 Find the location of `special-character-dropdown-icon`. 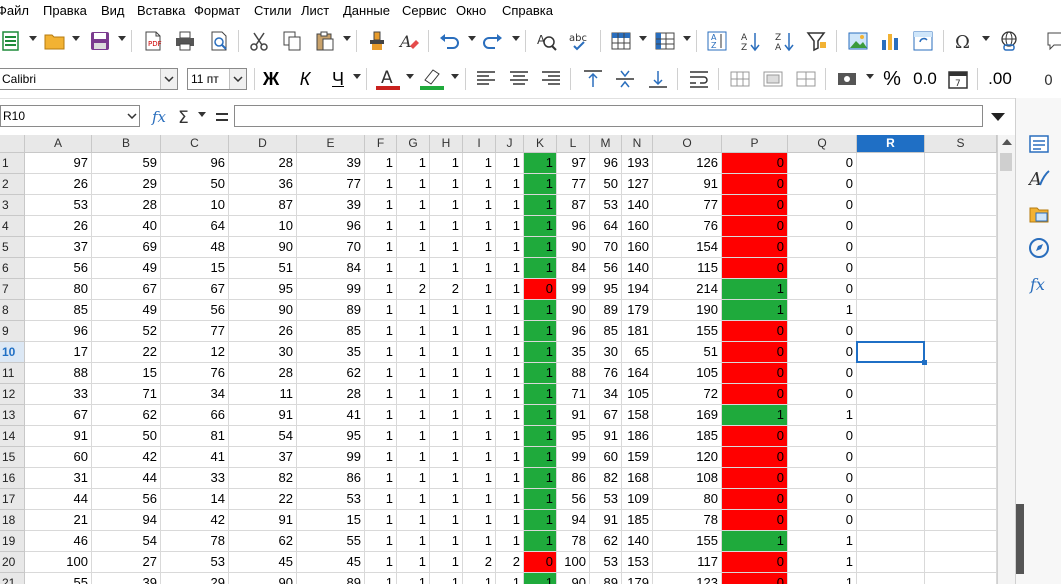

special-character-dropdown-icon is located at coordinates (986, 38).